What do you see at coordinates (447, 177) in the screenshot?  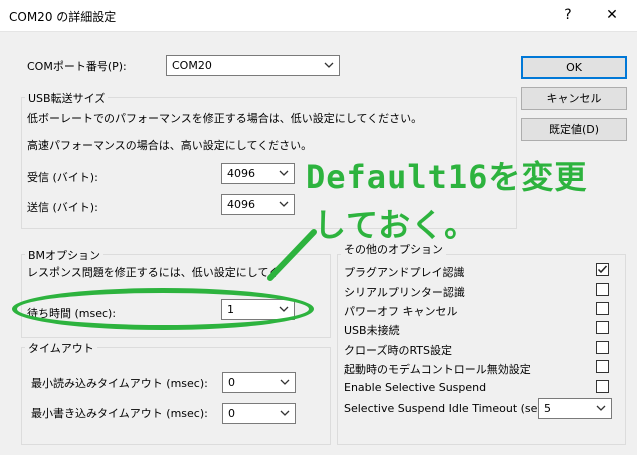 I see `annotation-text-line1: Default16を変更` at bounding box center [447, 177].